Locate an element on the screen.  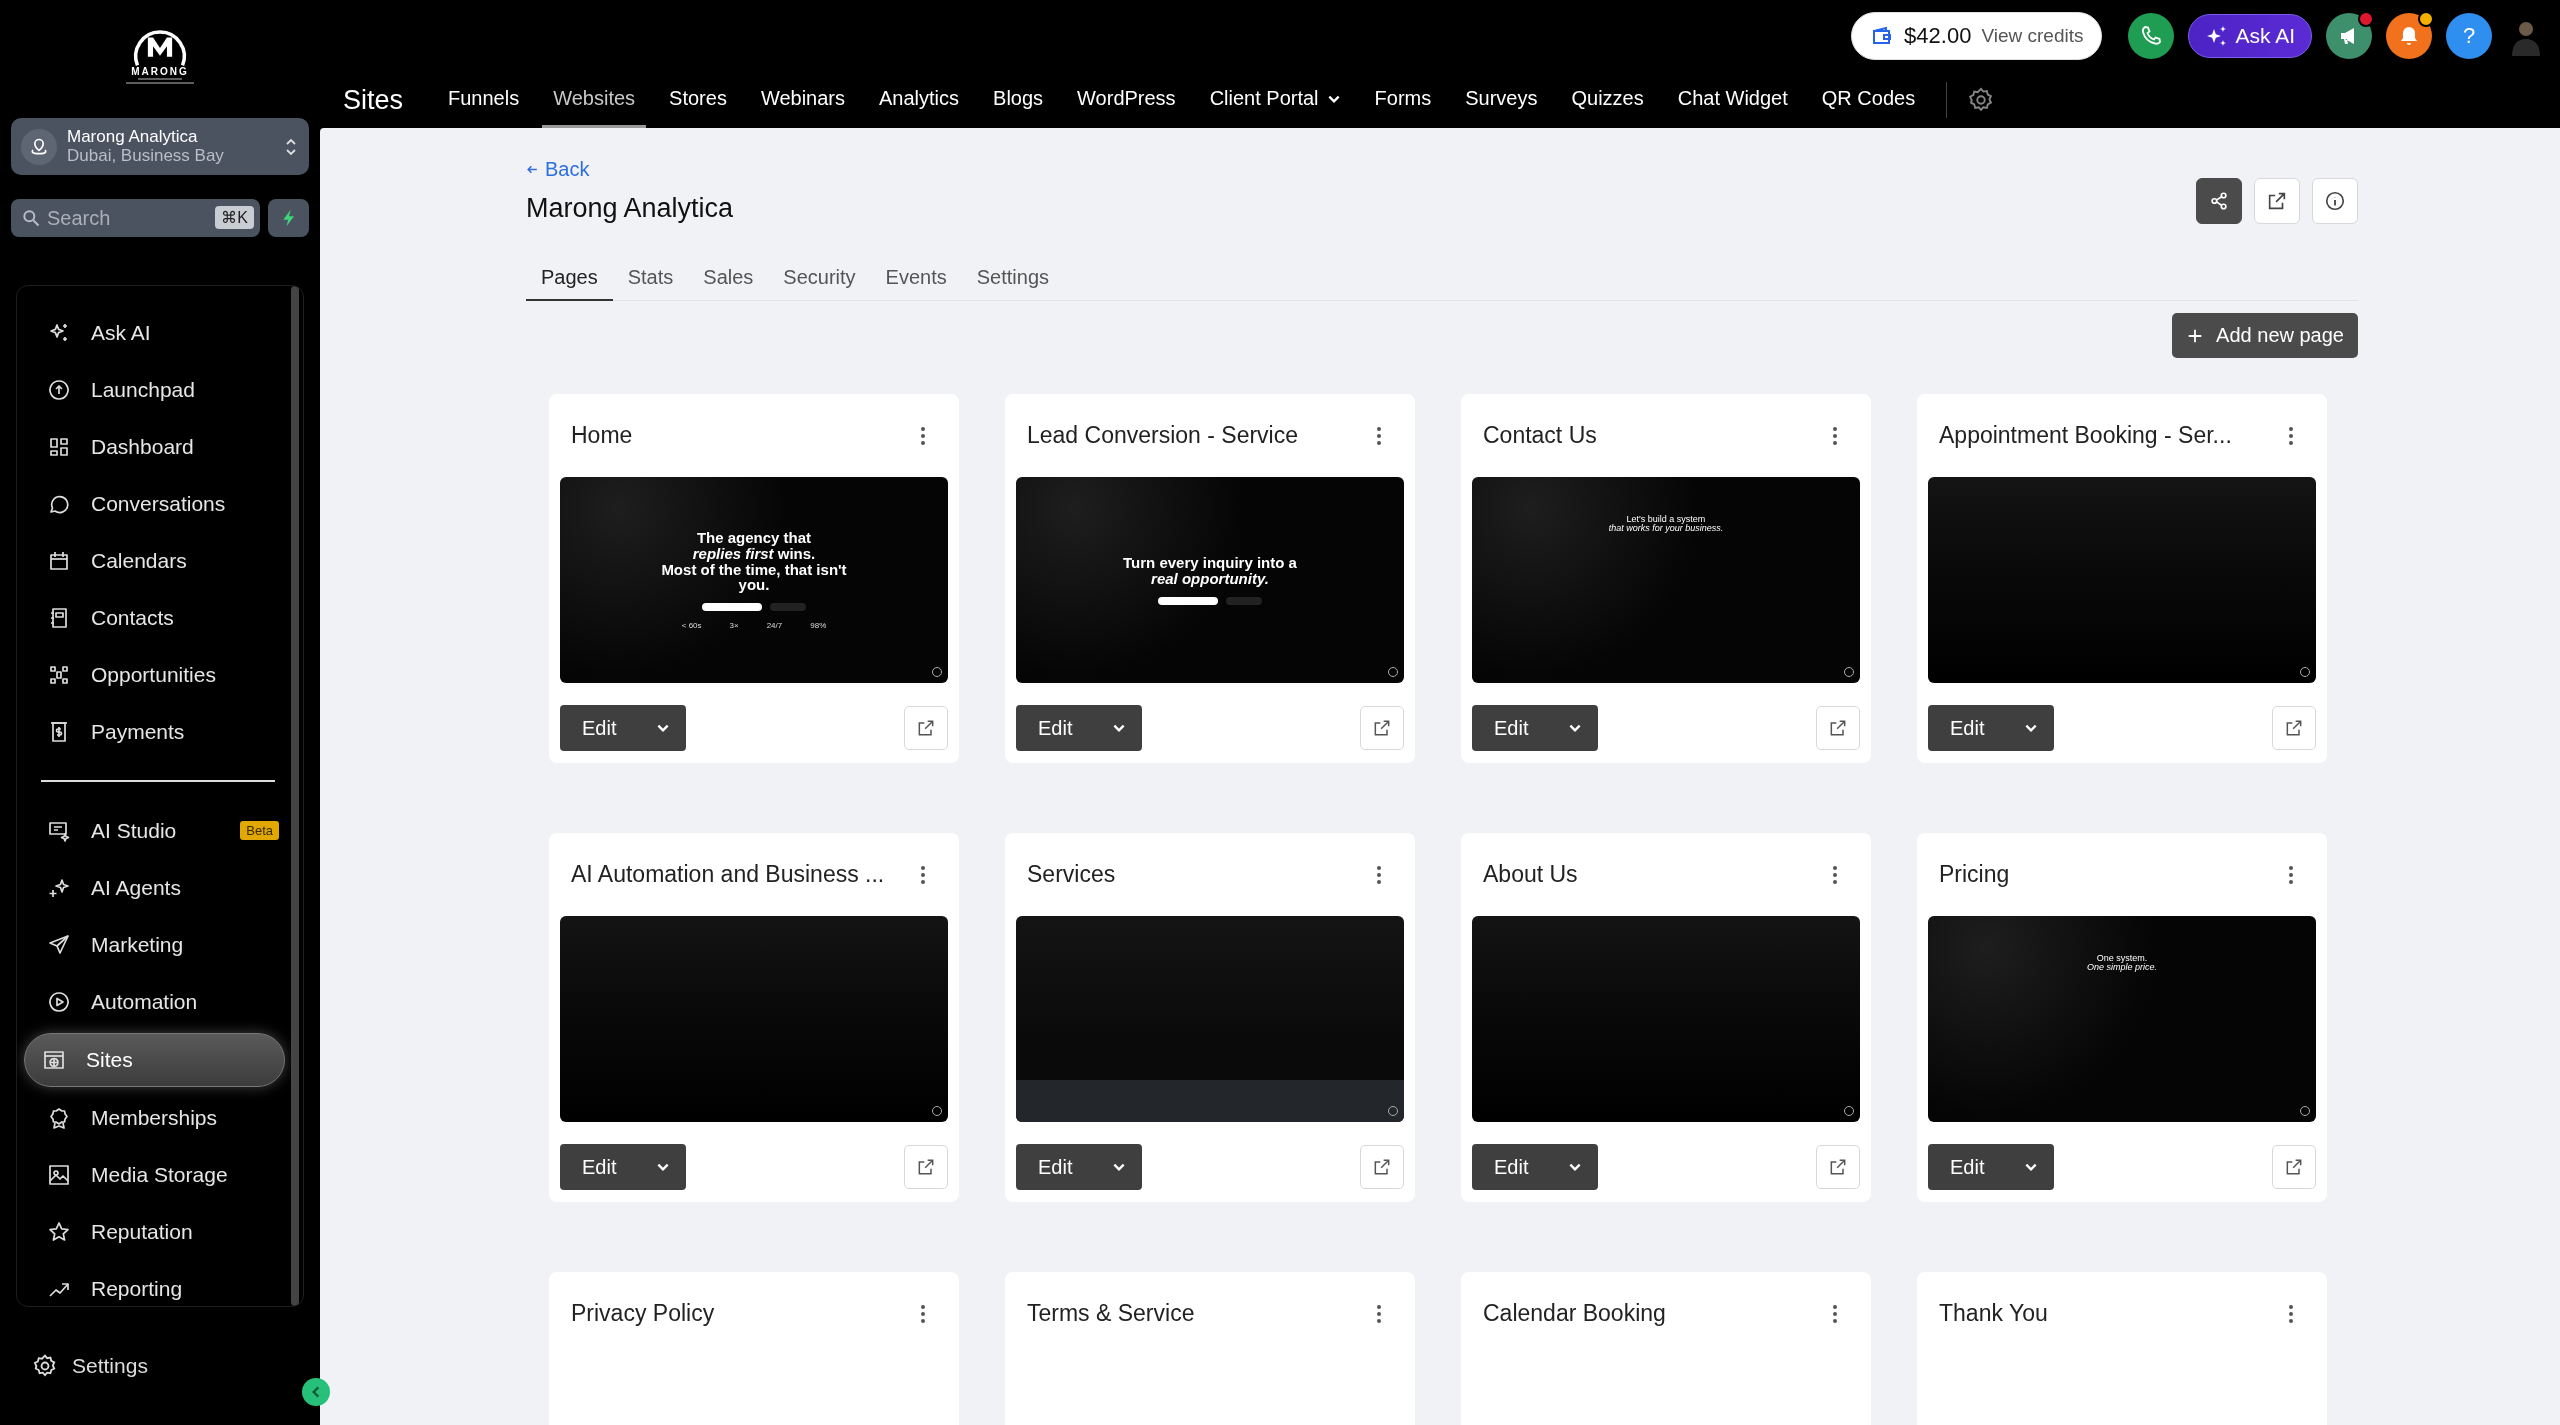
announcements-button is located at coordinates (2349, 36).